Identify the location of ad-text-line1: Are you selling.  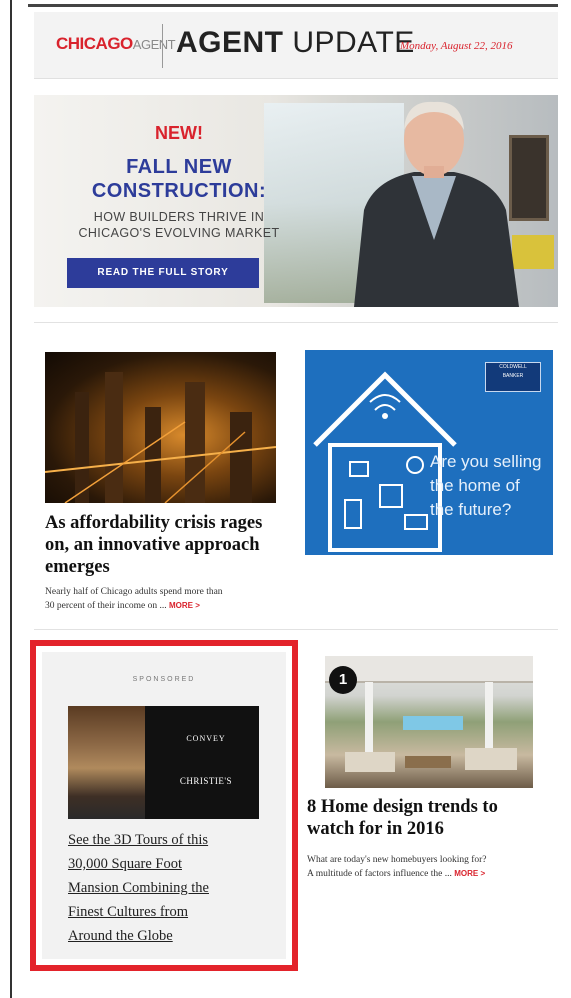
(486, 461).